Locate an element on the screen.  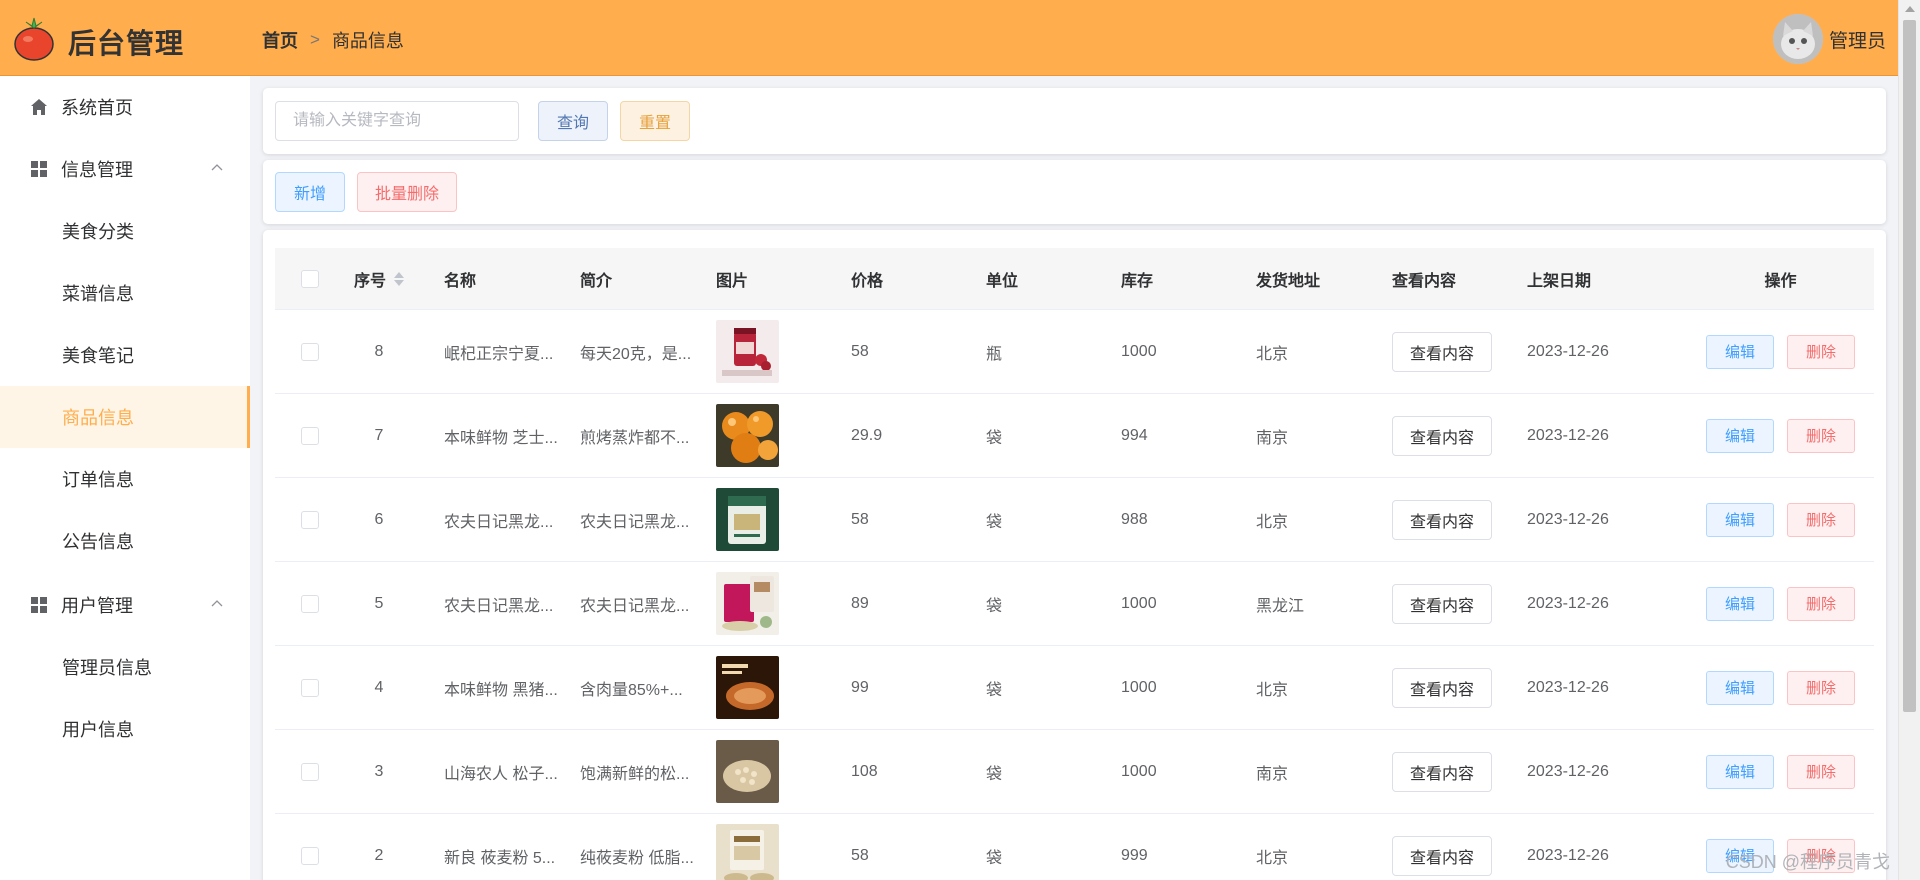
cell-stock: 1000 is located at coordinates (1139, 771).